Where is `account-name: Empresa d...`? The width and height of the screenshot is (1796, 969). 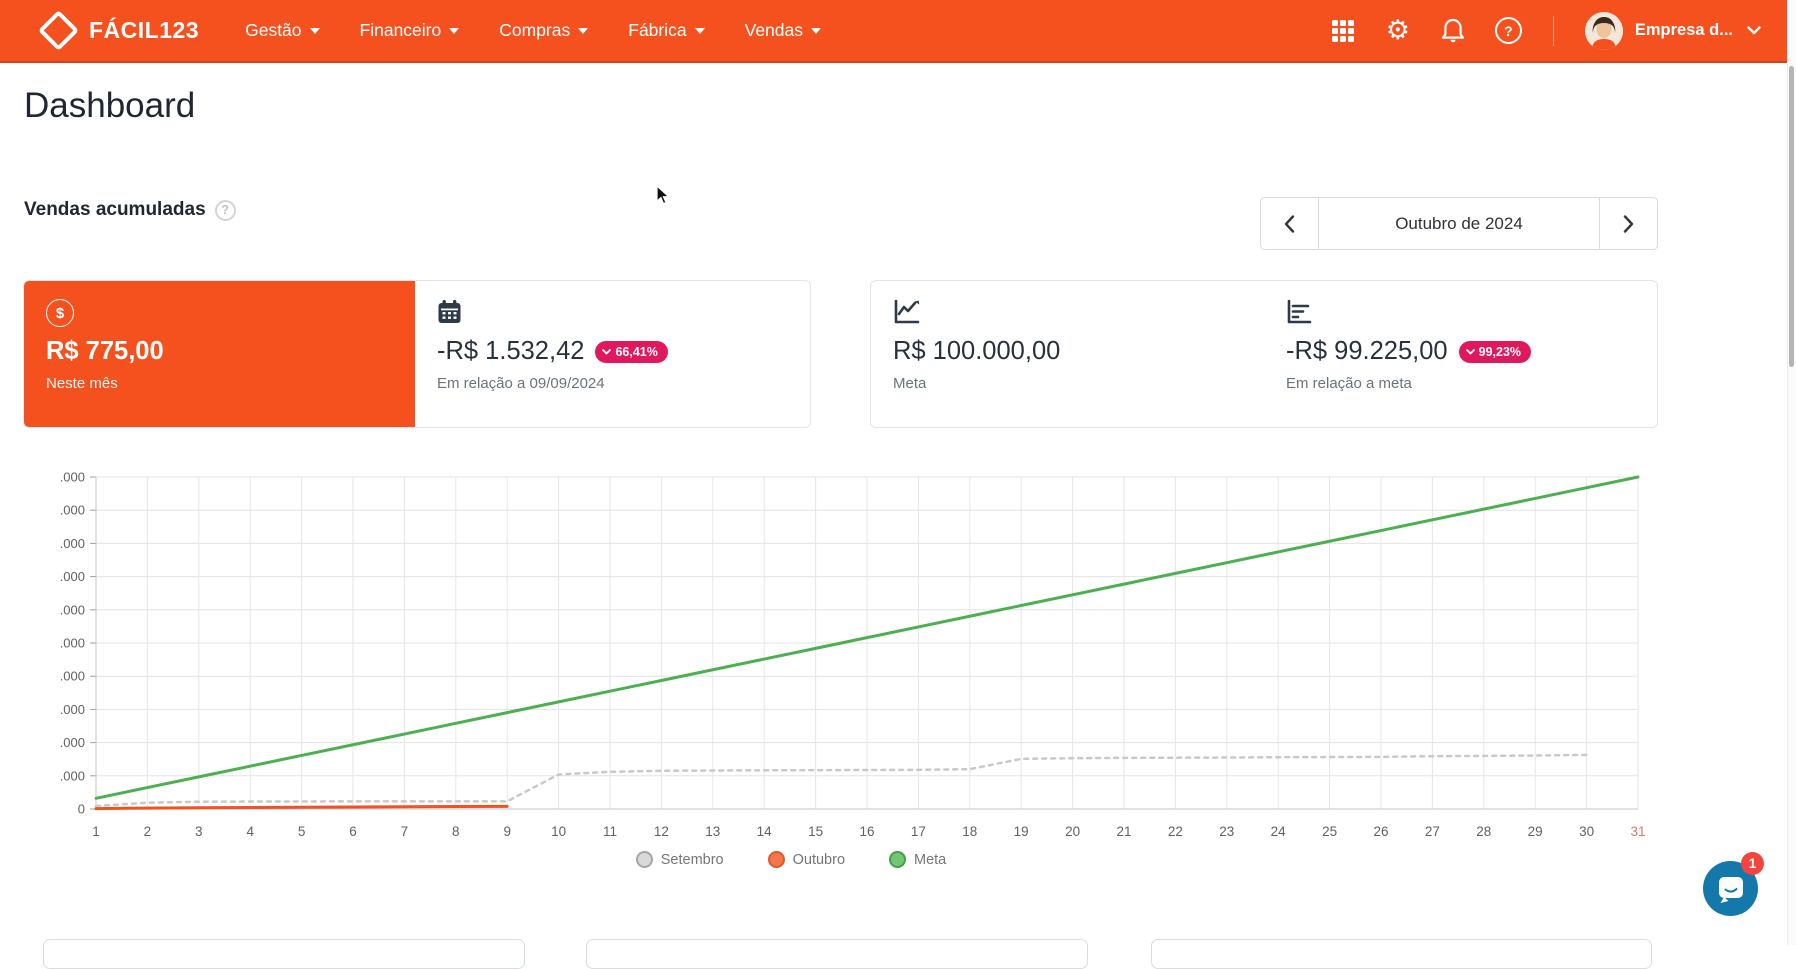
account-name: Empresa d... is located at coordinates (1683, 30).